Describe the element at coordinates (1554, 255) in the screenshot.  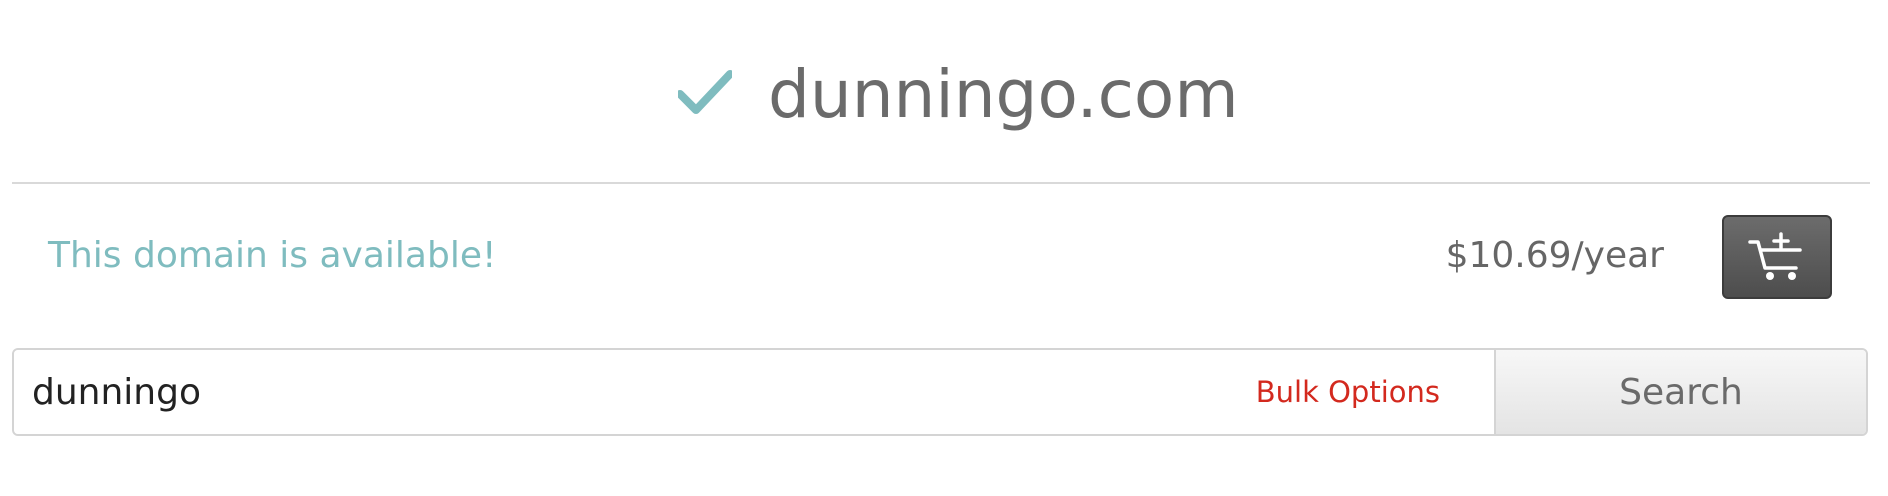
I see `domain-price: $10.69/year` at that location.